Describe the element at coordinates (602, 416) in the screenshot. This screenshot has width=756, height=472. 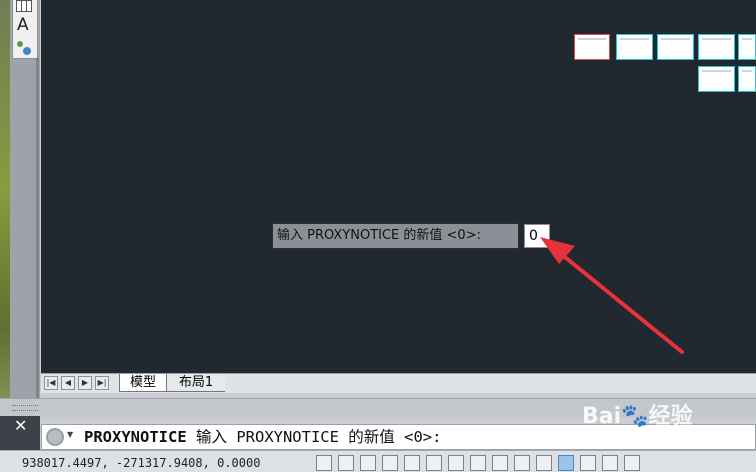
I see `watermark-logo-text: Bai` at that location.